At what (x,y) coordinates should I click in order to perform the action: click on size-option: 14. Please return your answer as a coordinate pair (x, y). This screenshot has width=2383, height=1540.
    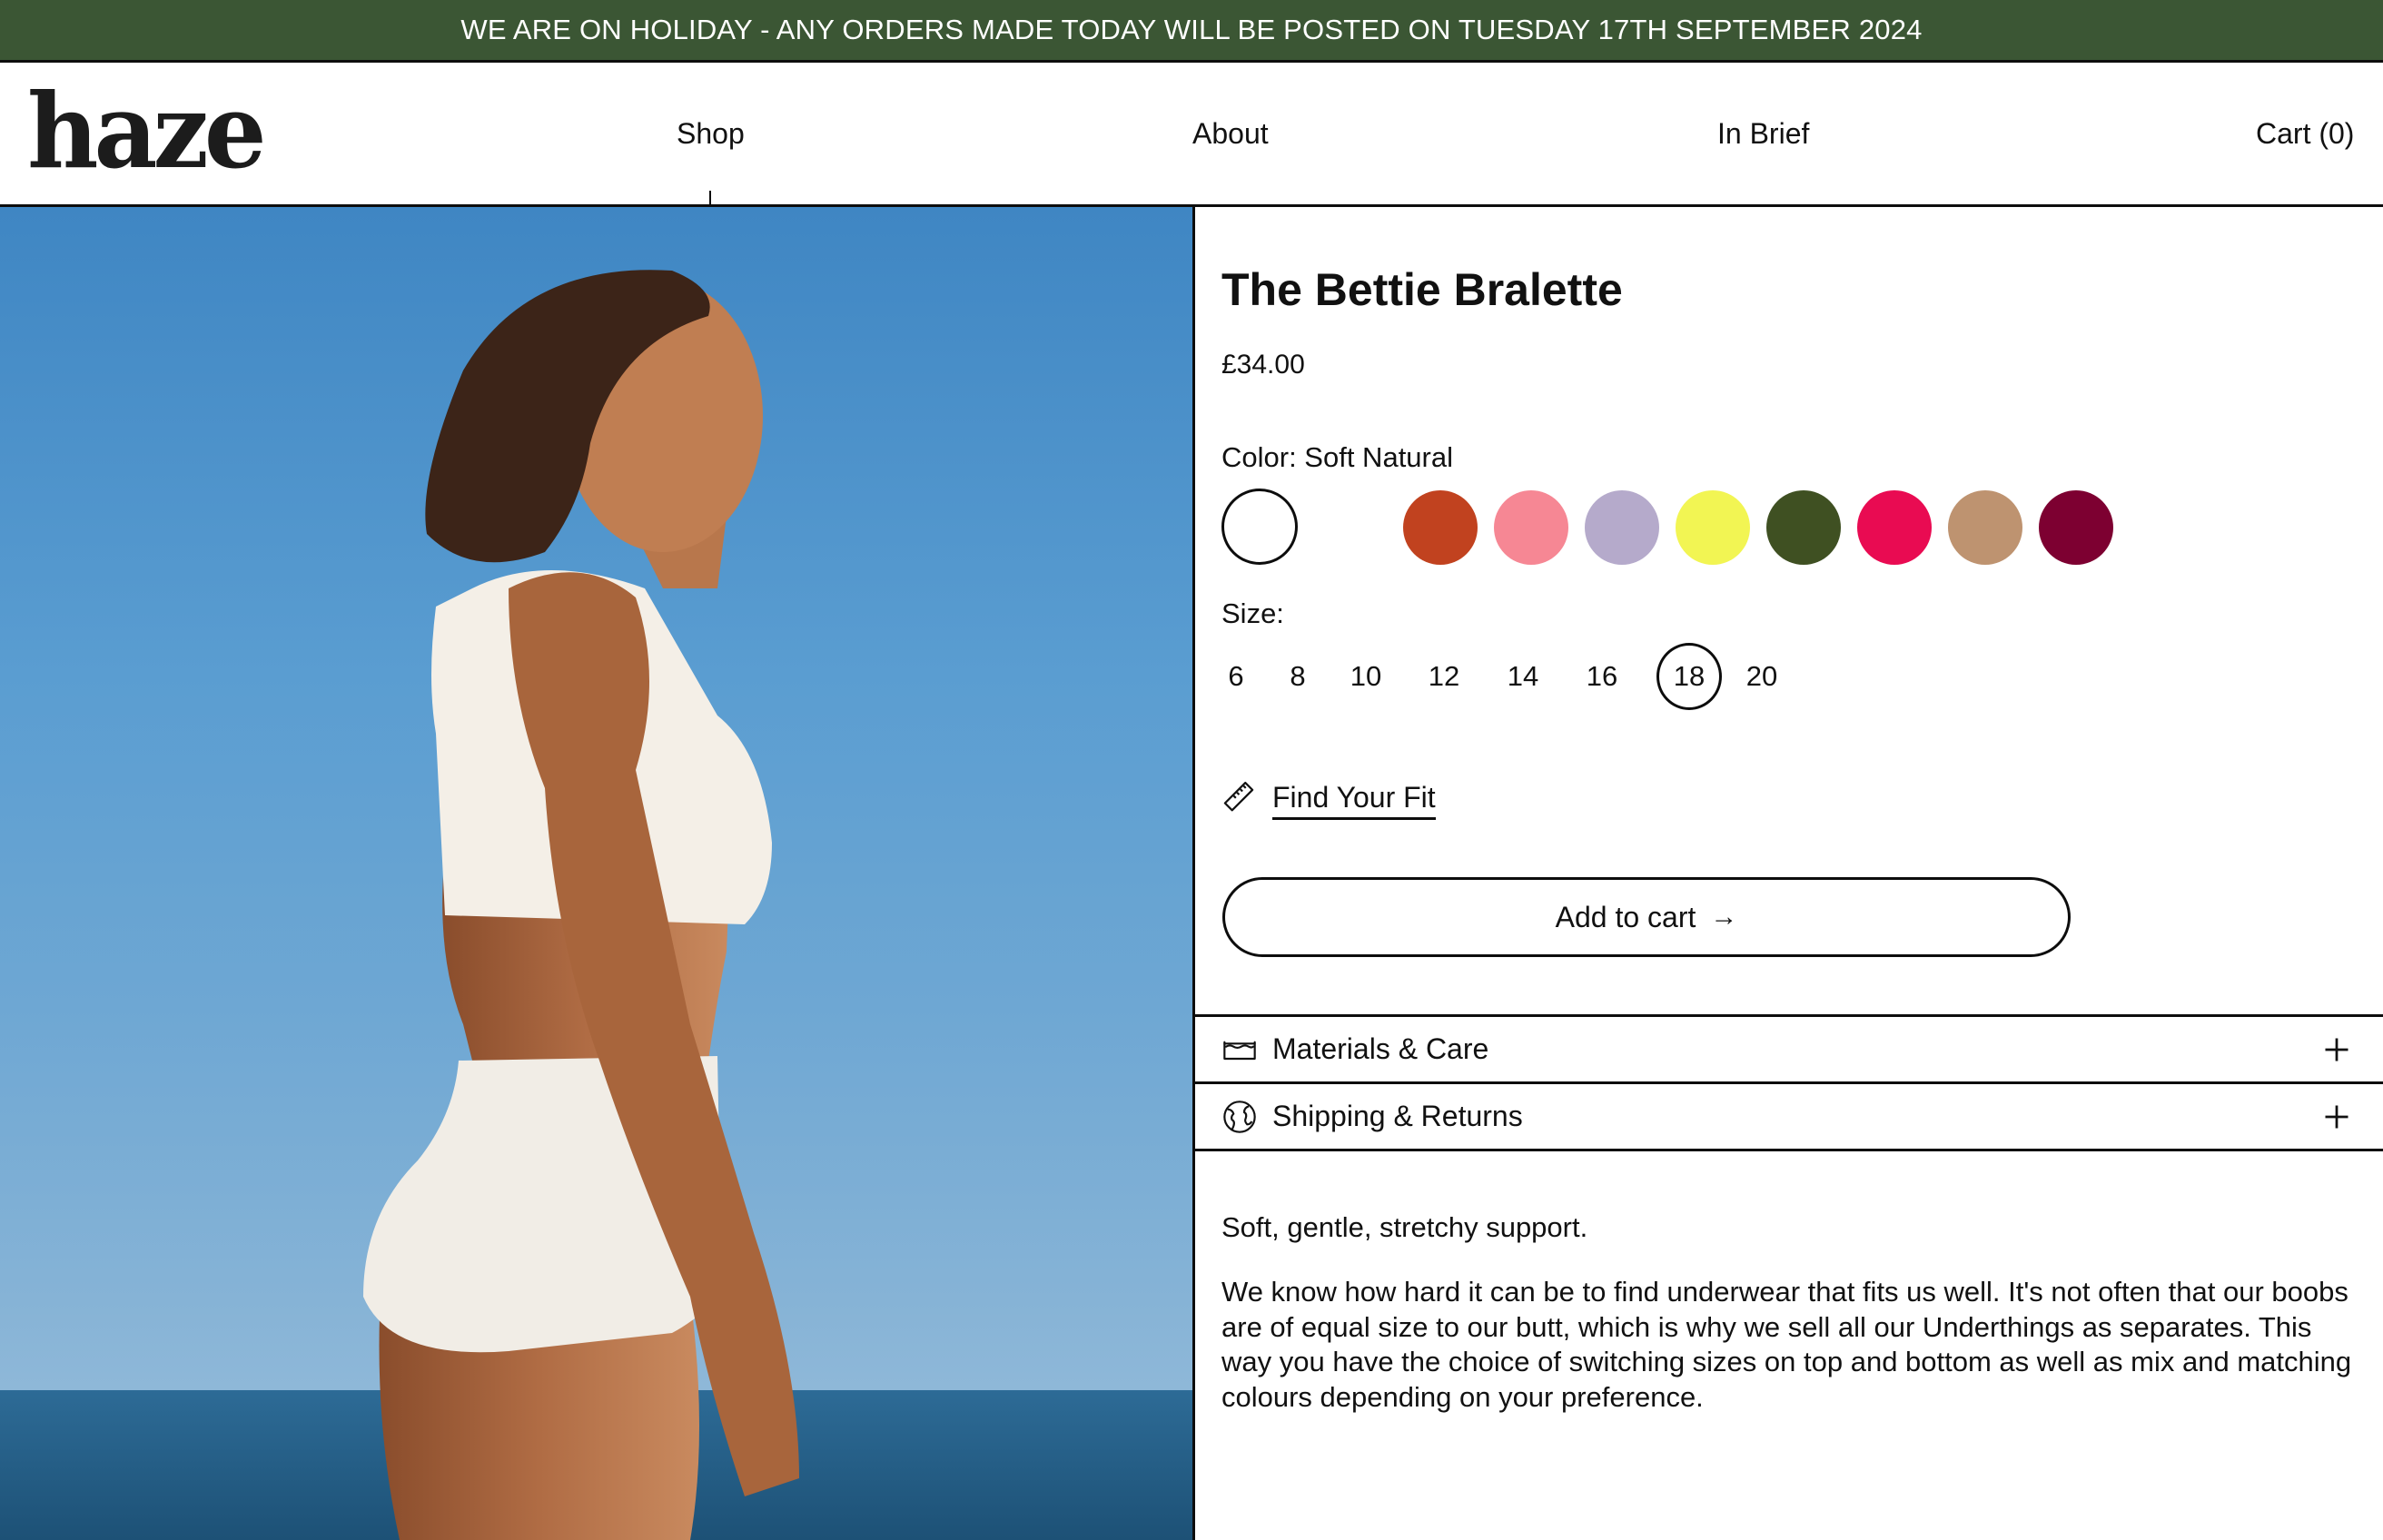
    Looking at the image, I should click on (1522, 676).